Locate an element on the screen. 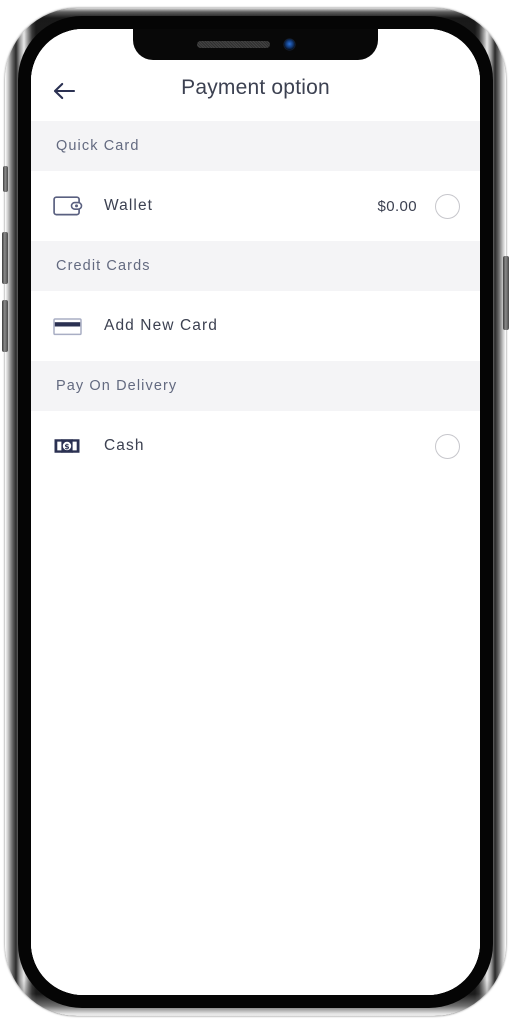 Image resolution: width=511 pixels, height=1024 pixels. radio-wallet is located at coordinates (447, 206).